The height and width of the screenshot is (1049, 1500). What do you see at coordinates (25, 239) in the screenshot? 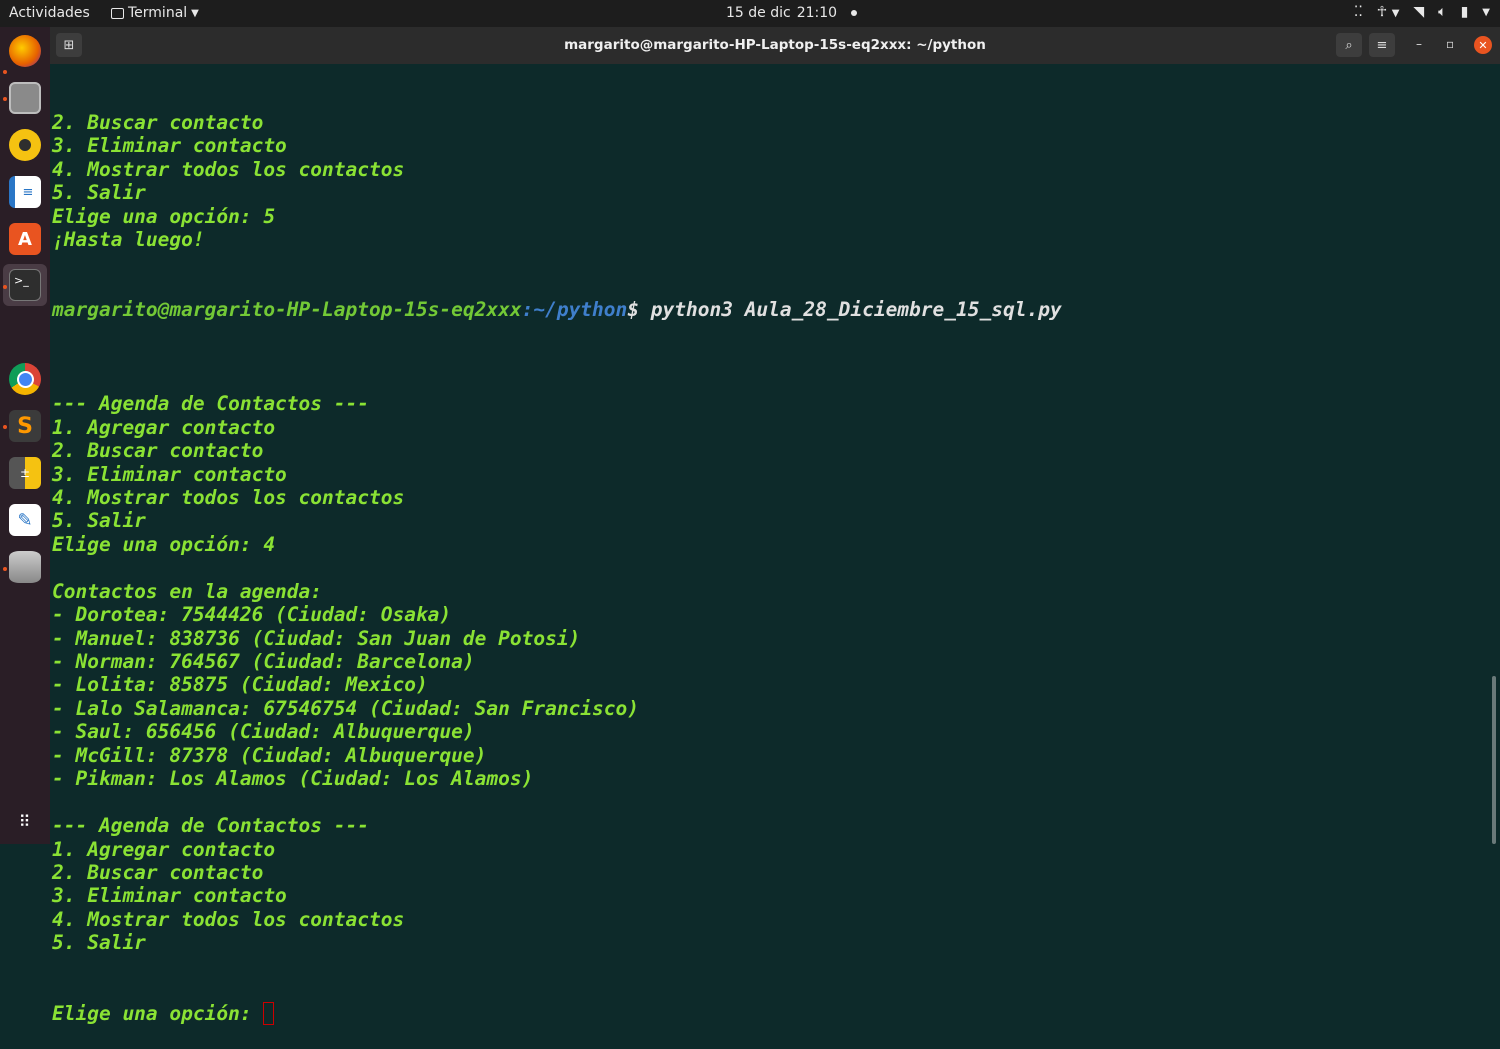
I see `software-center-icon: A` at bounding box center [25, 239].